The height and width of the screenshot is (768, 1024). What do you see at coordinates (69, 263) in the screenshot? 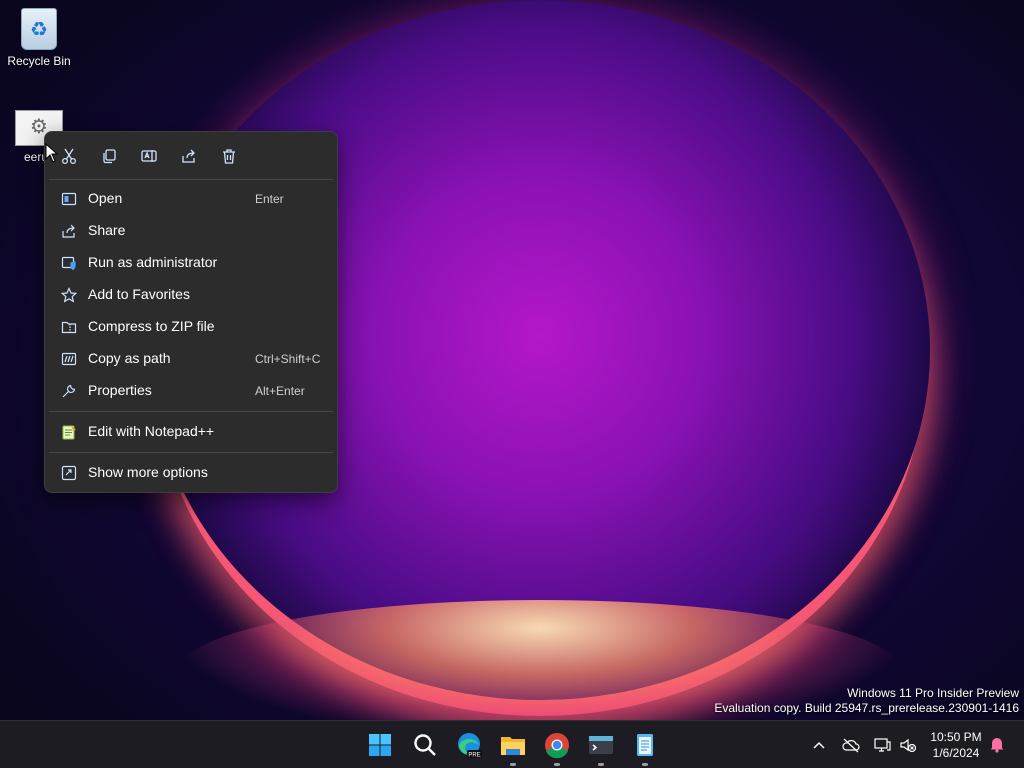
I see `shield-icon` at bounding box center [69, 263].